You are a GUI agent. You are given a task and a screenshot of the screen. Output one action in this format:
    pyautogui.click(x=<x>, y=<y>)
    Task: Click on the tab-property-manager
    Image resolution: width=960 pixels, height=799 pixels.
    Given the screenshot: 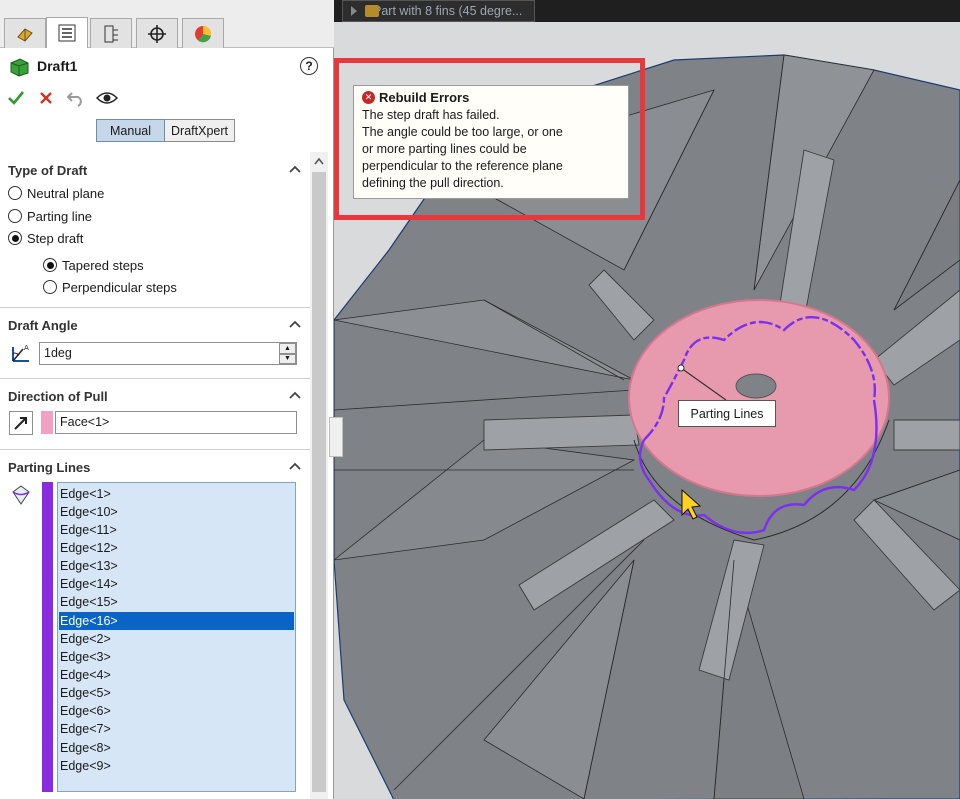 What is the action you would take?
    pyautogui.click(x=67, y=32)
    